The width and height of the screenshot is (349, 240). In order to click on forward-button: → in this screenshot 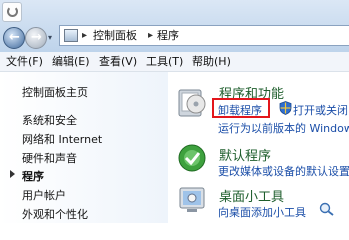, I will do `click(36, 38)`.